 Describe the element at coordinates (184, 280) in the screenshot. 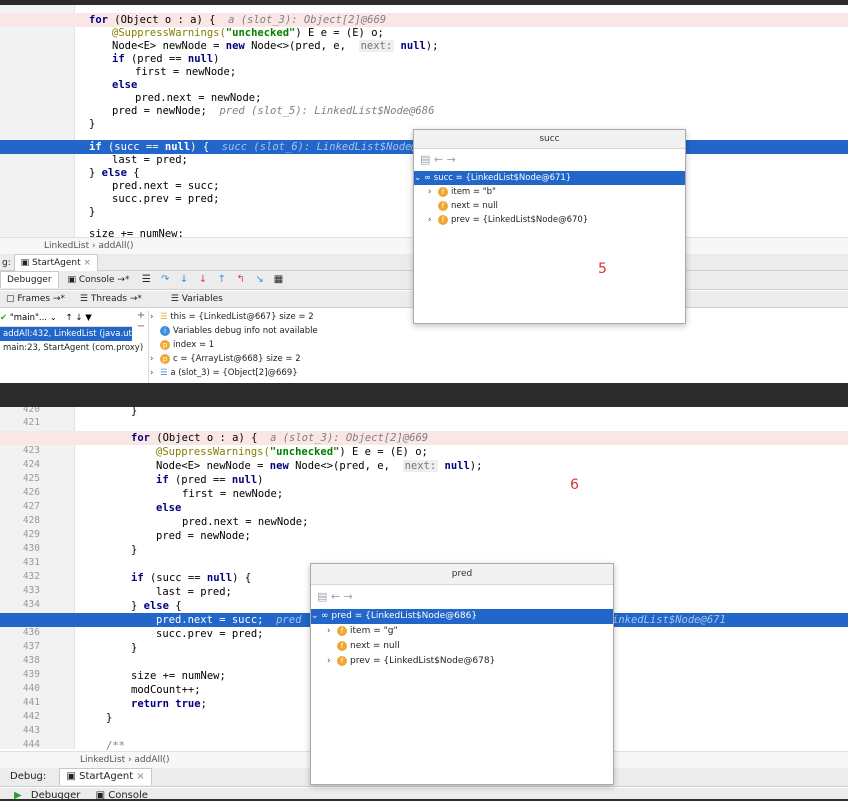

I see `step-into-icon: ↓` at that location.